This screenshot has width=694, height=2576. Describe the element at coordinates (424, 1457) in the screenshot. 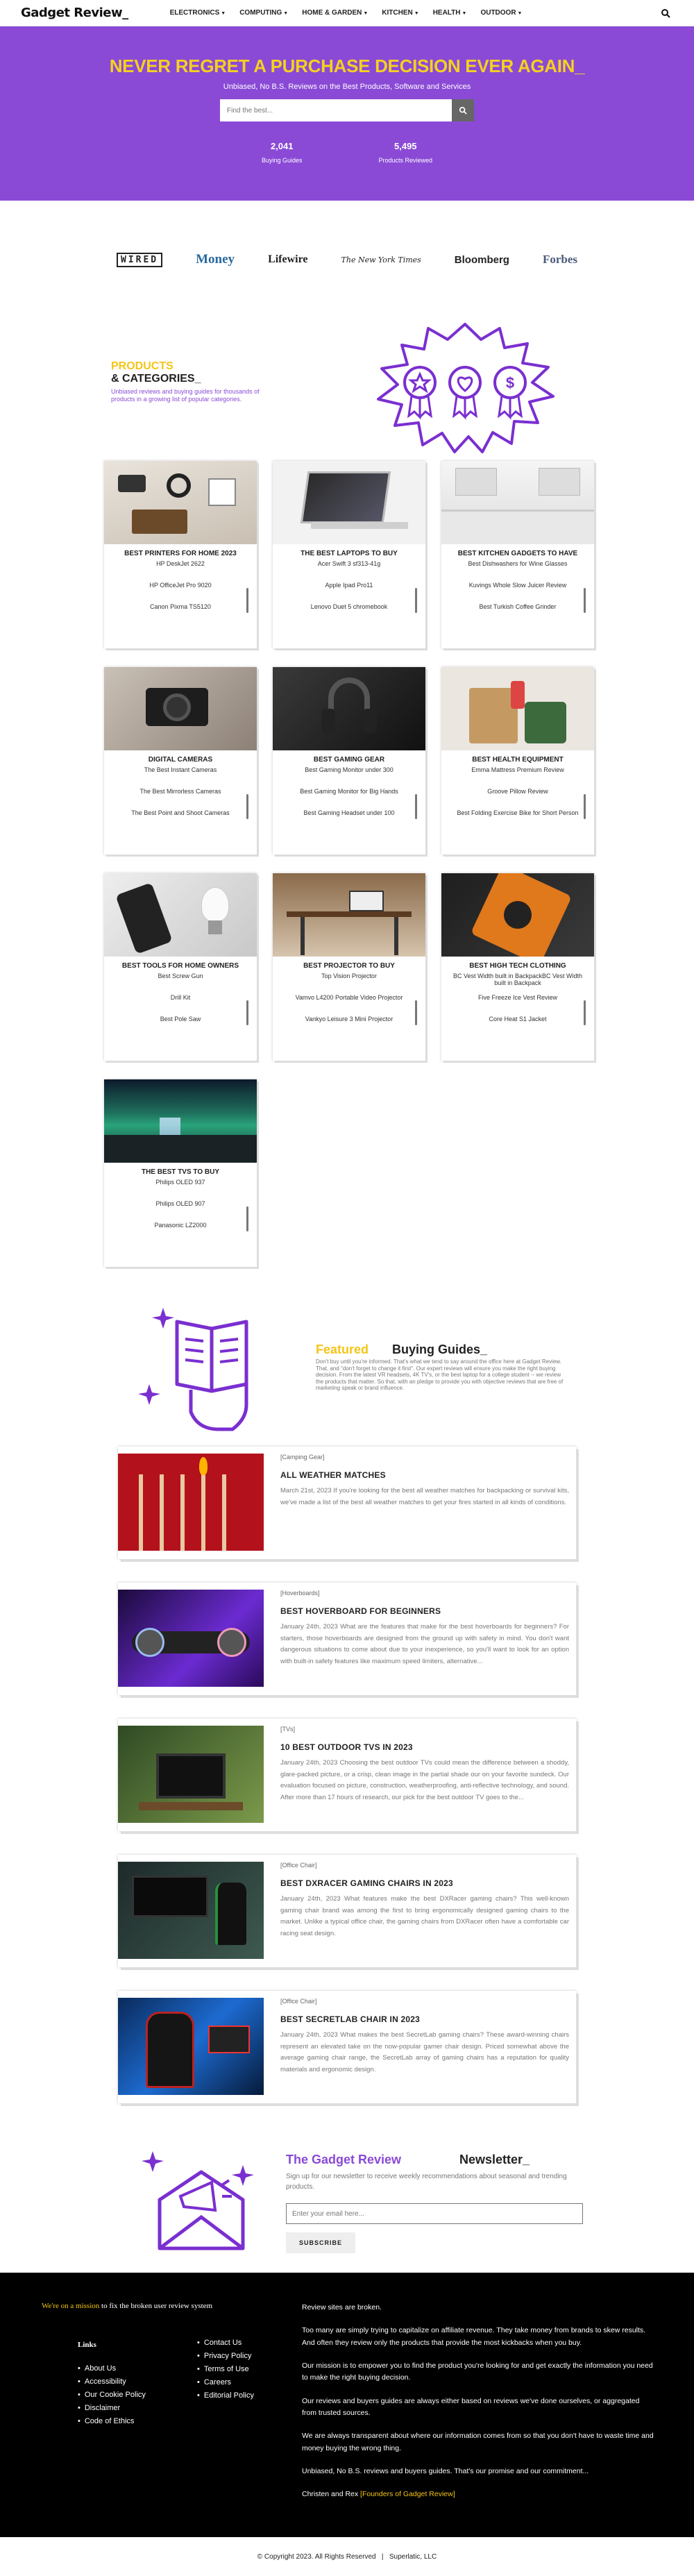

I see `post-category: [Camping Gear]` at that location.